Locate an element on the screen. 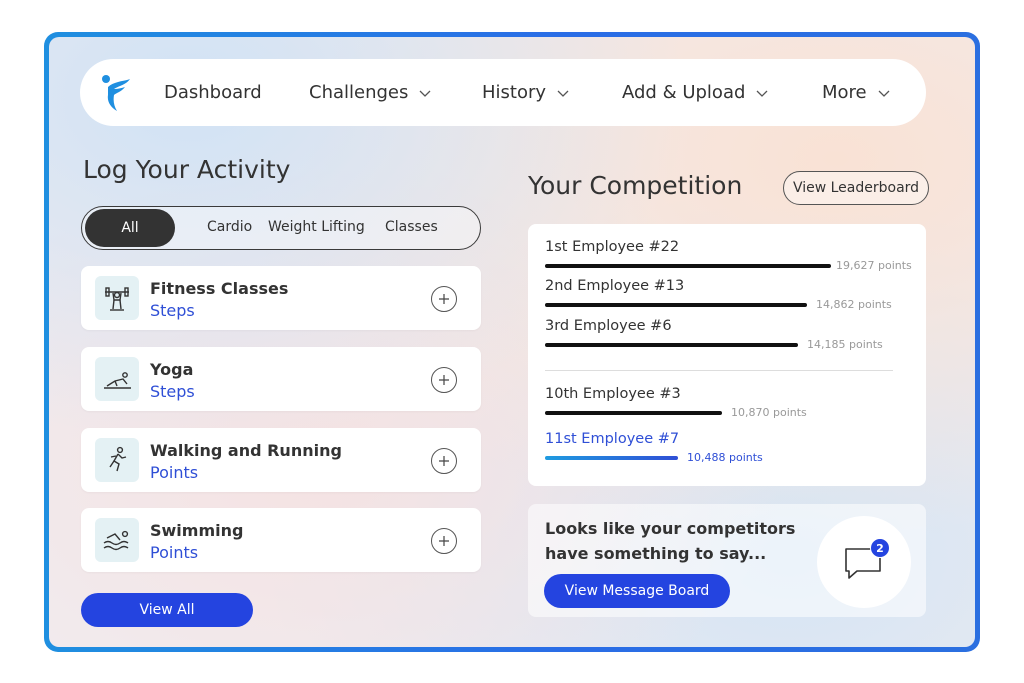  nav-challenges: Challenges is located at coordinates (370, 92).